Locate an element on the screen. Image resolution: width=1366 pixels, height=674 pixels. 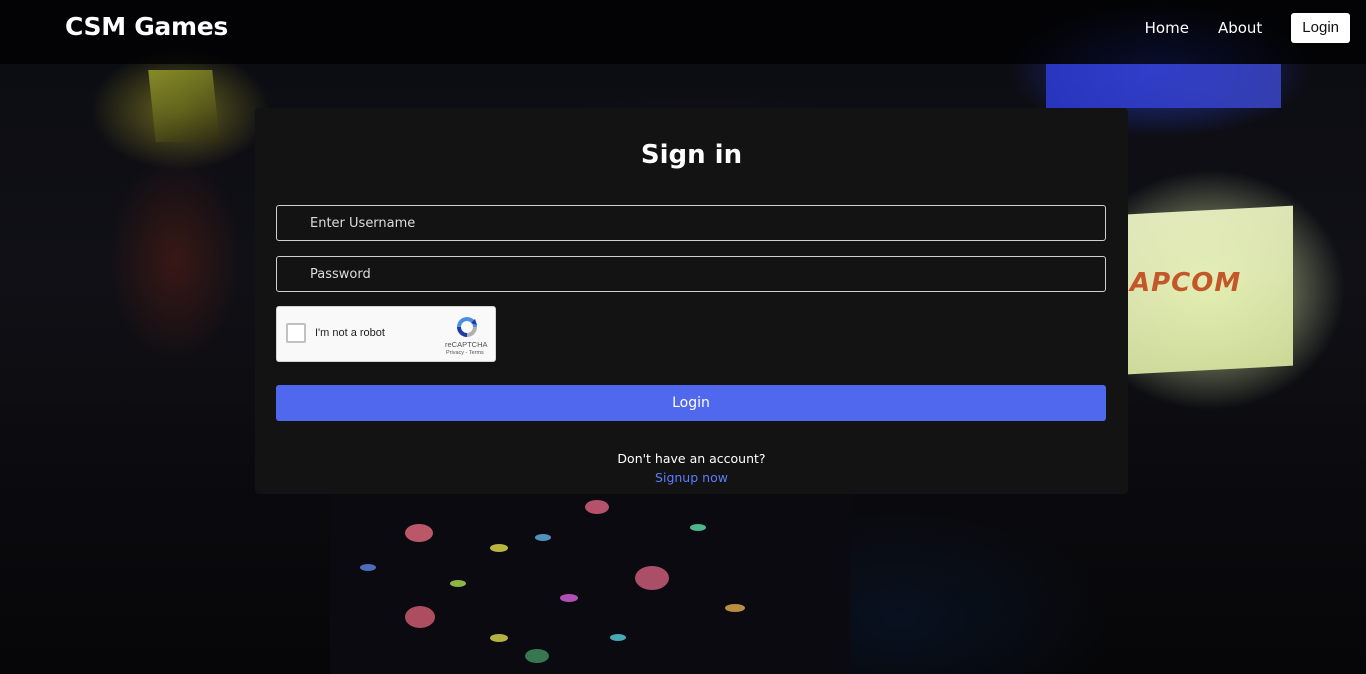
password-input is located at coordinates (691, 274).